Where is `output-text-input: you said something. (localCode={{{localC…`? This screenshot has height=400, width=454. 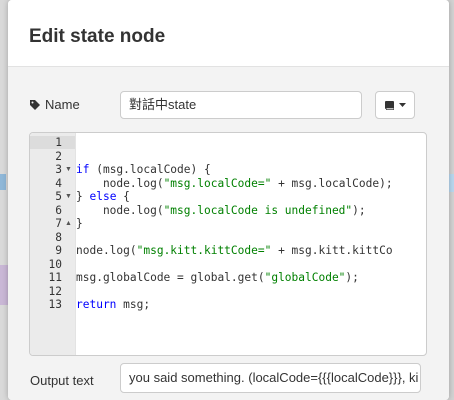 output-text-input: you said something. (localCode={{{localC… is located at coordinates (270, 378).